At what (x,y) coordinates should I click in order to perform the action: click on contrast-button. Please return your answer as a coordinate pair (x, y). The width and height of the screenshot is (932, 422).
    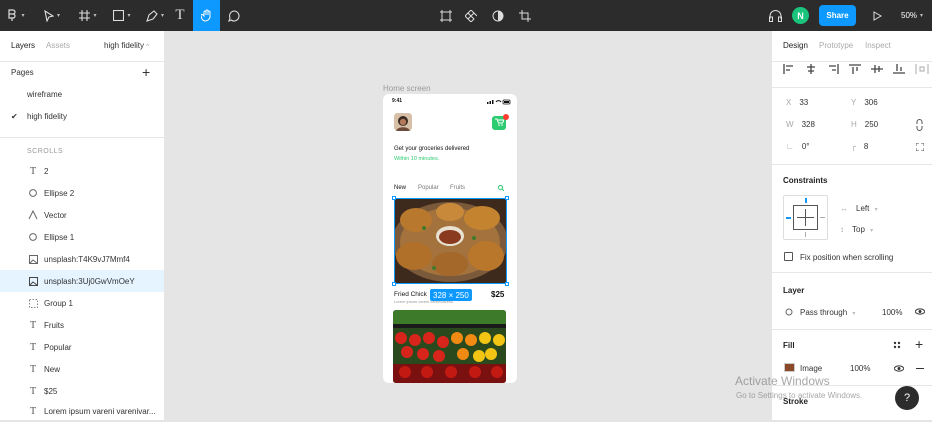
    Looking at the image, I should click on (498, 15).